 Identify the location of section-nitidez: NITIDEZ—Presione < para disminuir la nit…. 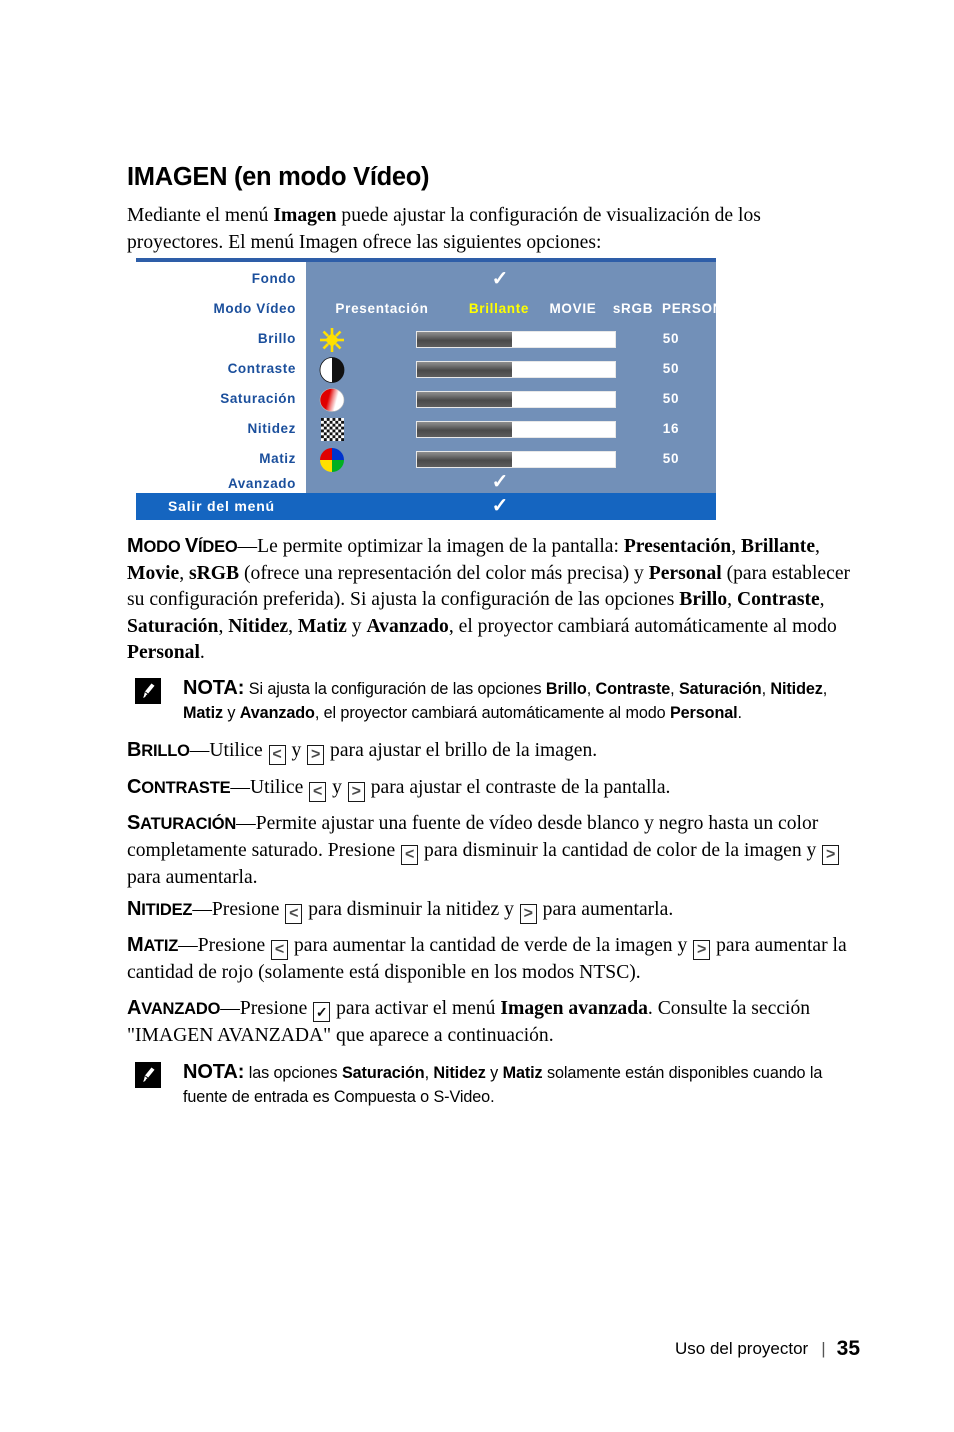
(400, 911).